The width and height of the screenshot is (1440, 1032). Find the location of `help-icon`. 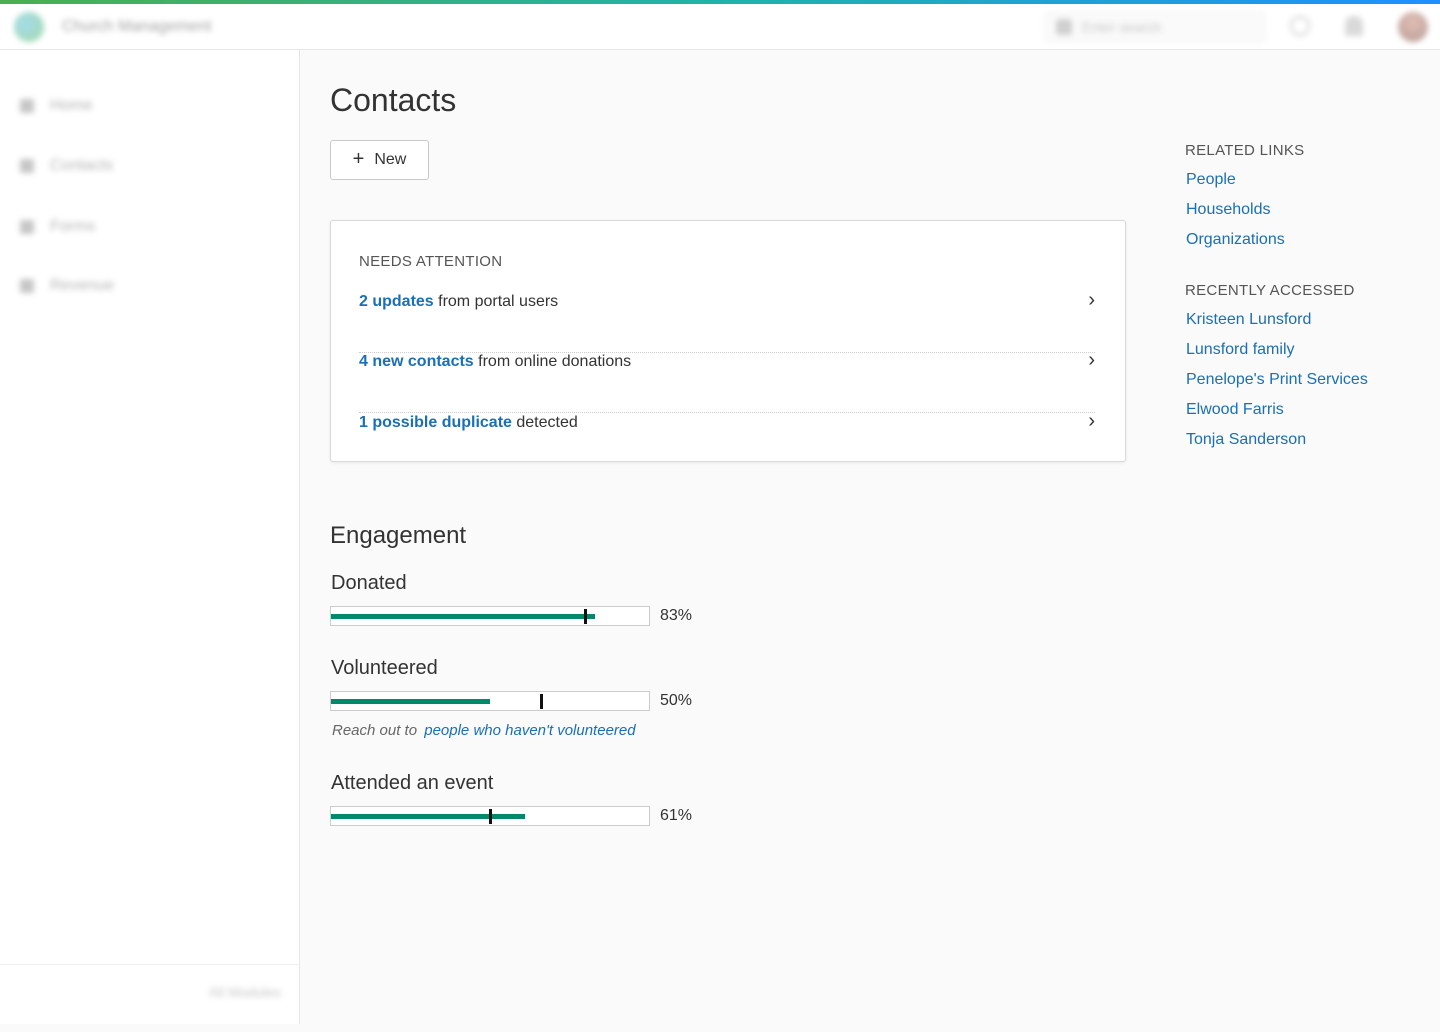

help-icon is located at coordinates (1300, 26).